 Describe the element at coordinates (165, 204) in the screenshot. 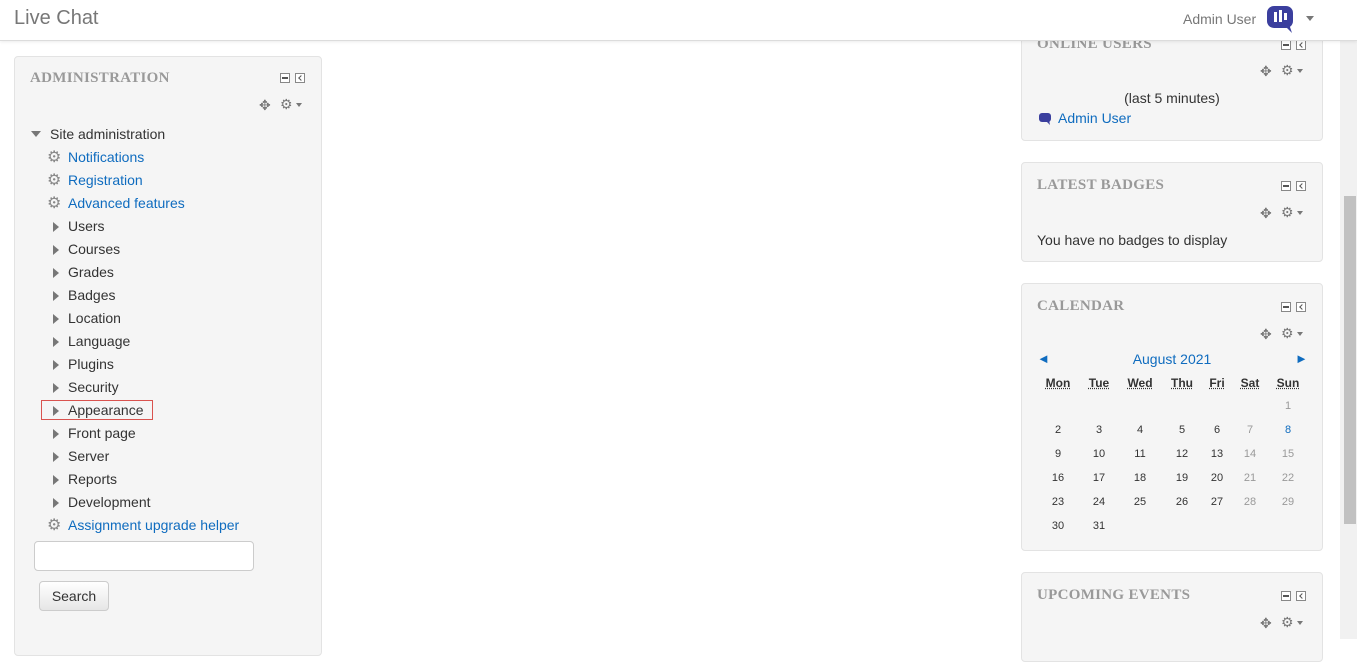

I see `tree-item-advanced-features: ⚙ Advanced features` at that location.